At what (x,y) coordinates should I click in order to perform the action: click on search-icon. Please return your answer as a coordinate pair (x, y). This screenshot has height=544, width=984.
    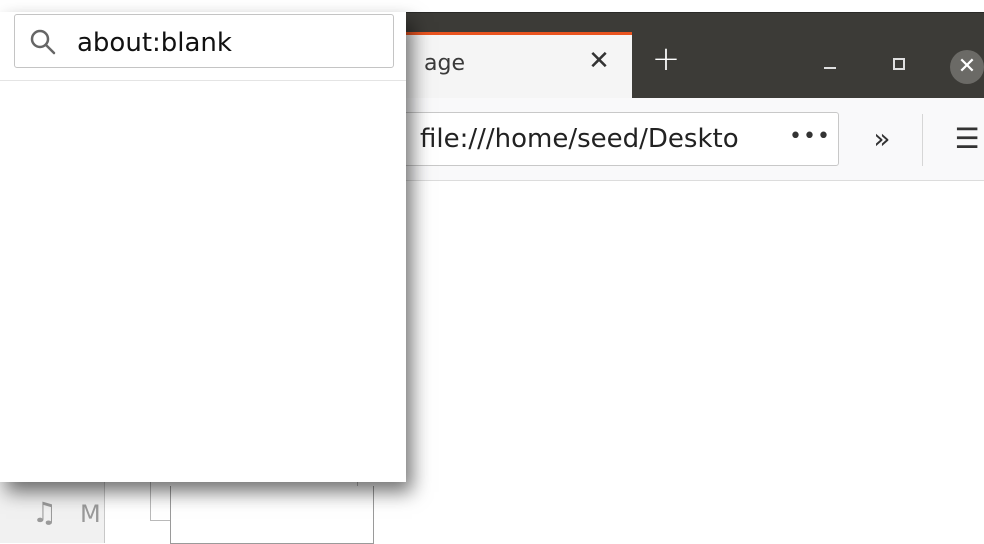
    Looking at the image, I should click on (43, 42).